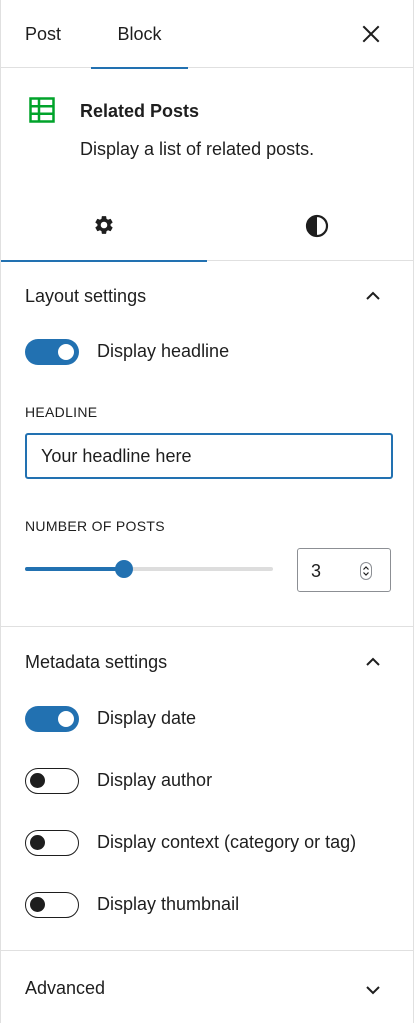 The width and height of the screenshot is (414, 1023). I want to click on number-of-posts-label: NUMBER OF POSTS, so click(95, 526).